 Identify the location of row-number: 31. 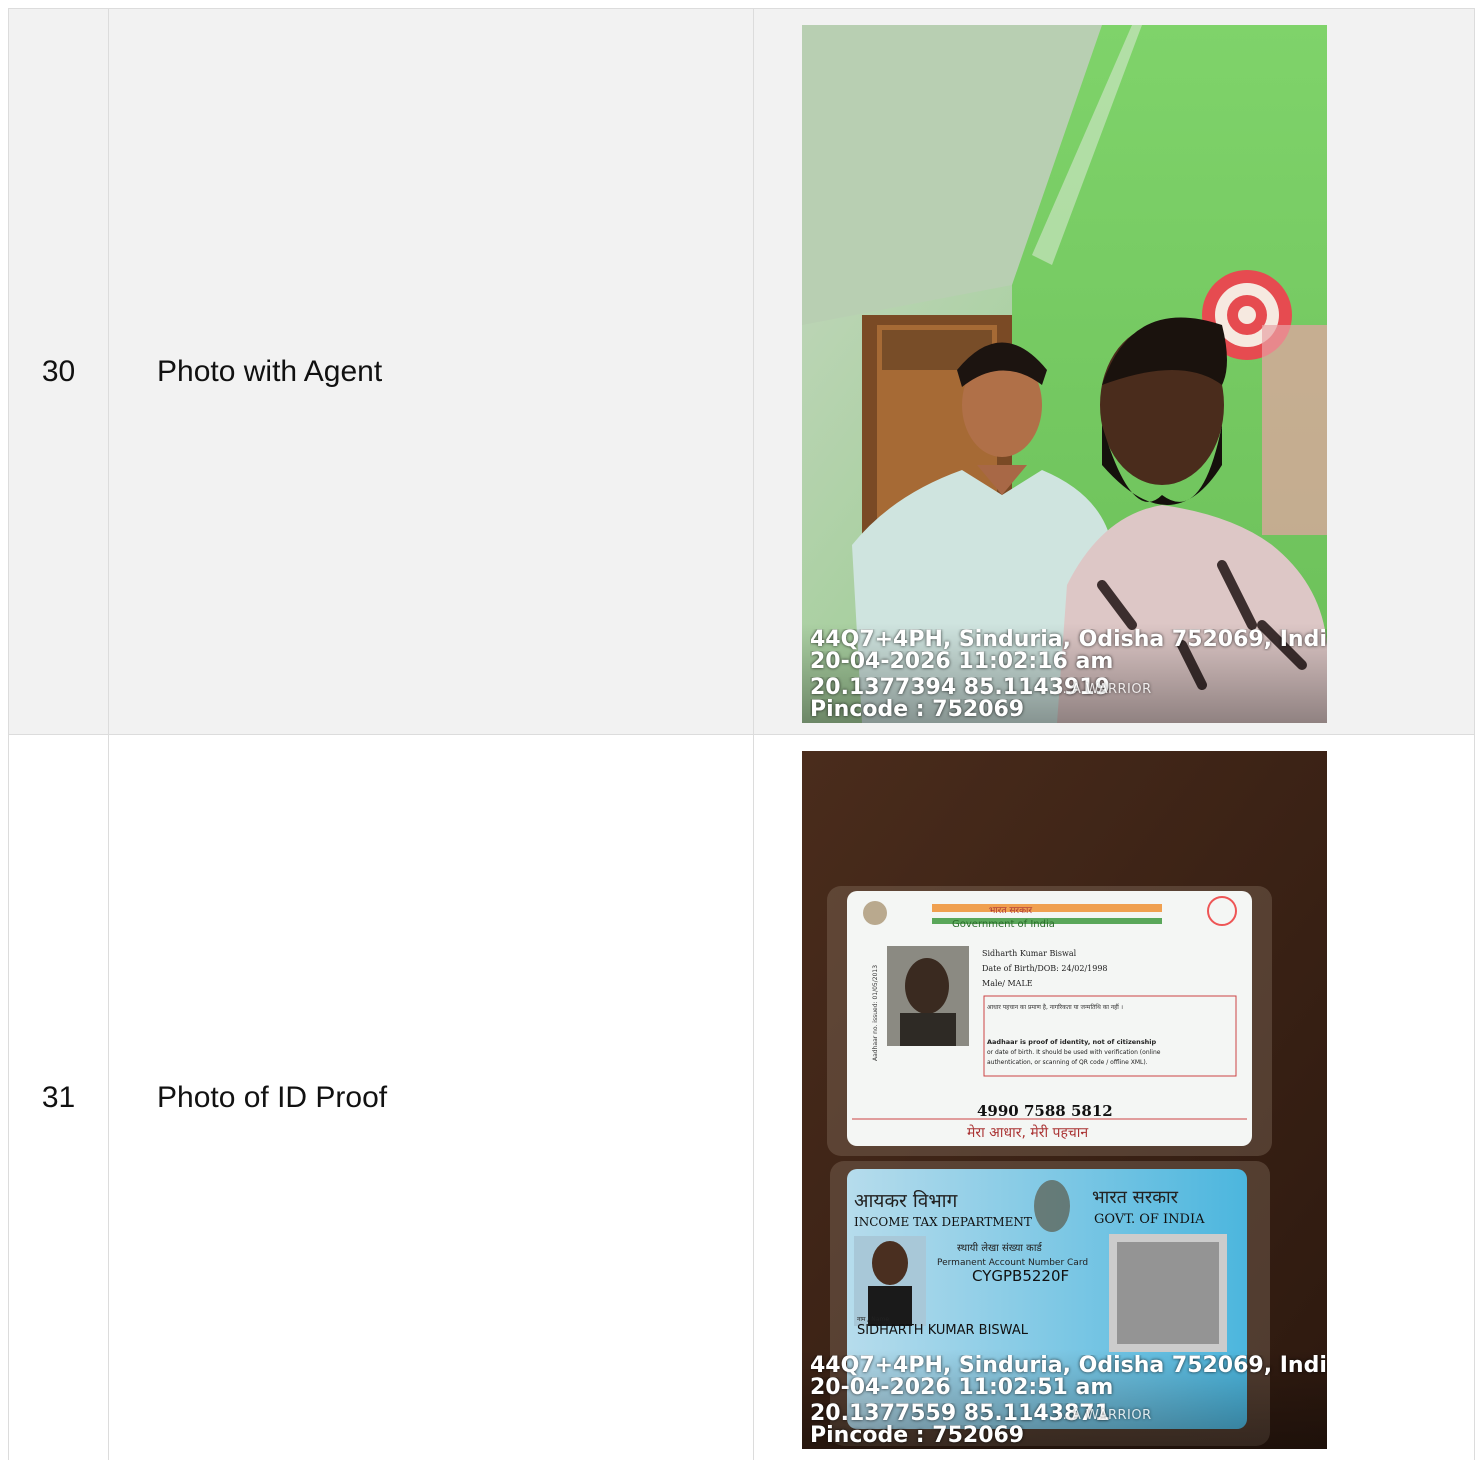
(59, 1097).